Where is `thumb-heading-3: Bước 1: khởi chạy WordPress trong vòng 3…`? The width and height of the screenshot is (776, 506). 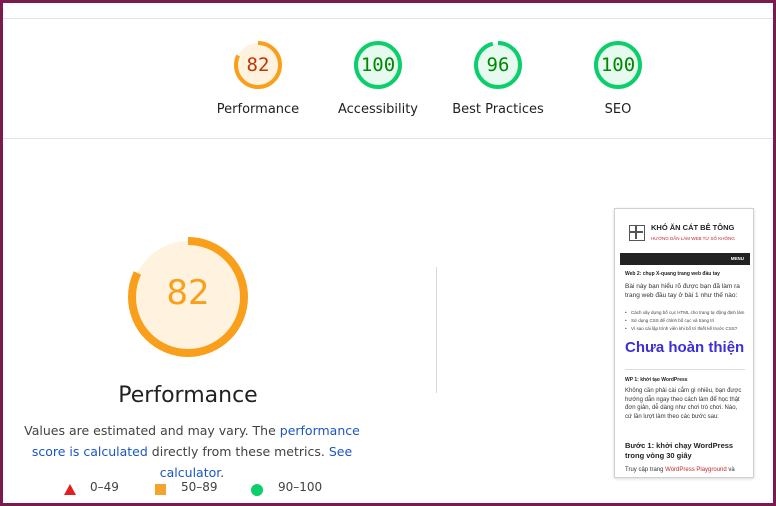
thumb-heading-3: Bước 1: khởi chạy WordPress trong vòng 3… is located at coordinates (679, 450).